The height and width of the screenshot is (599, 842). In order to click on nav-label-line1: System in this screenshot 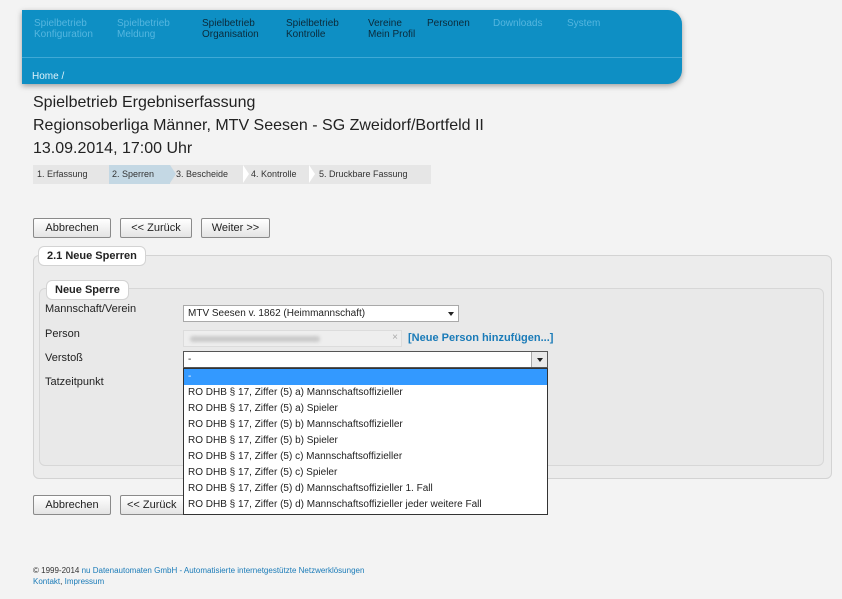, I will do `click(584, 23)`.